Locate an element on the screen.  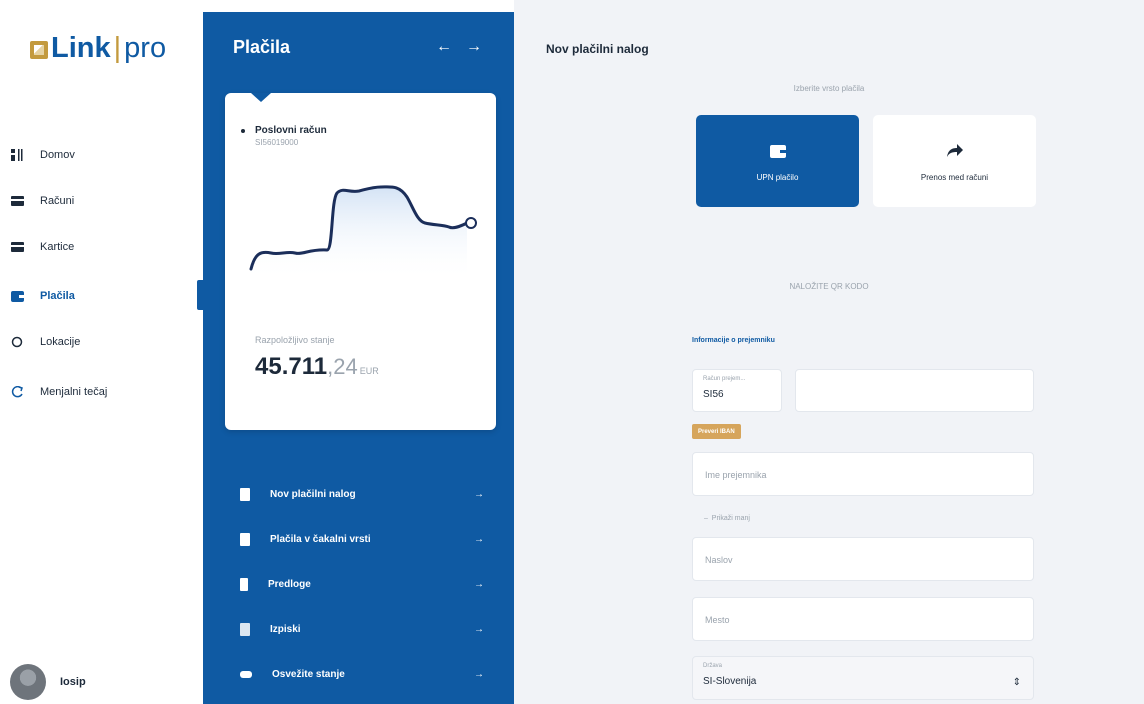
nav-item-label: Domov is located at coordinates (57, 155).